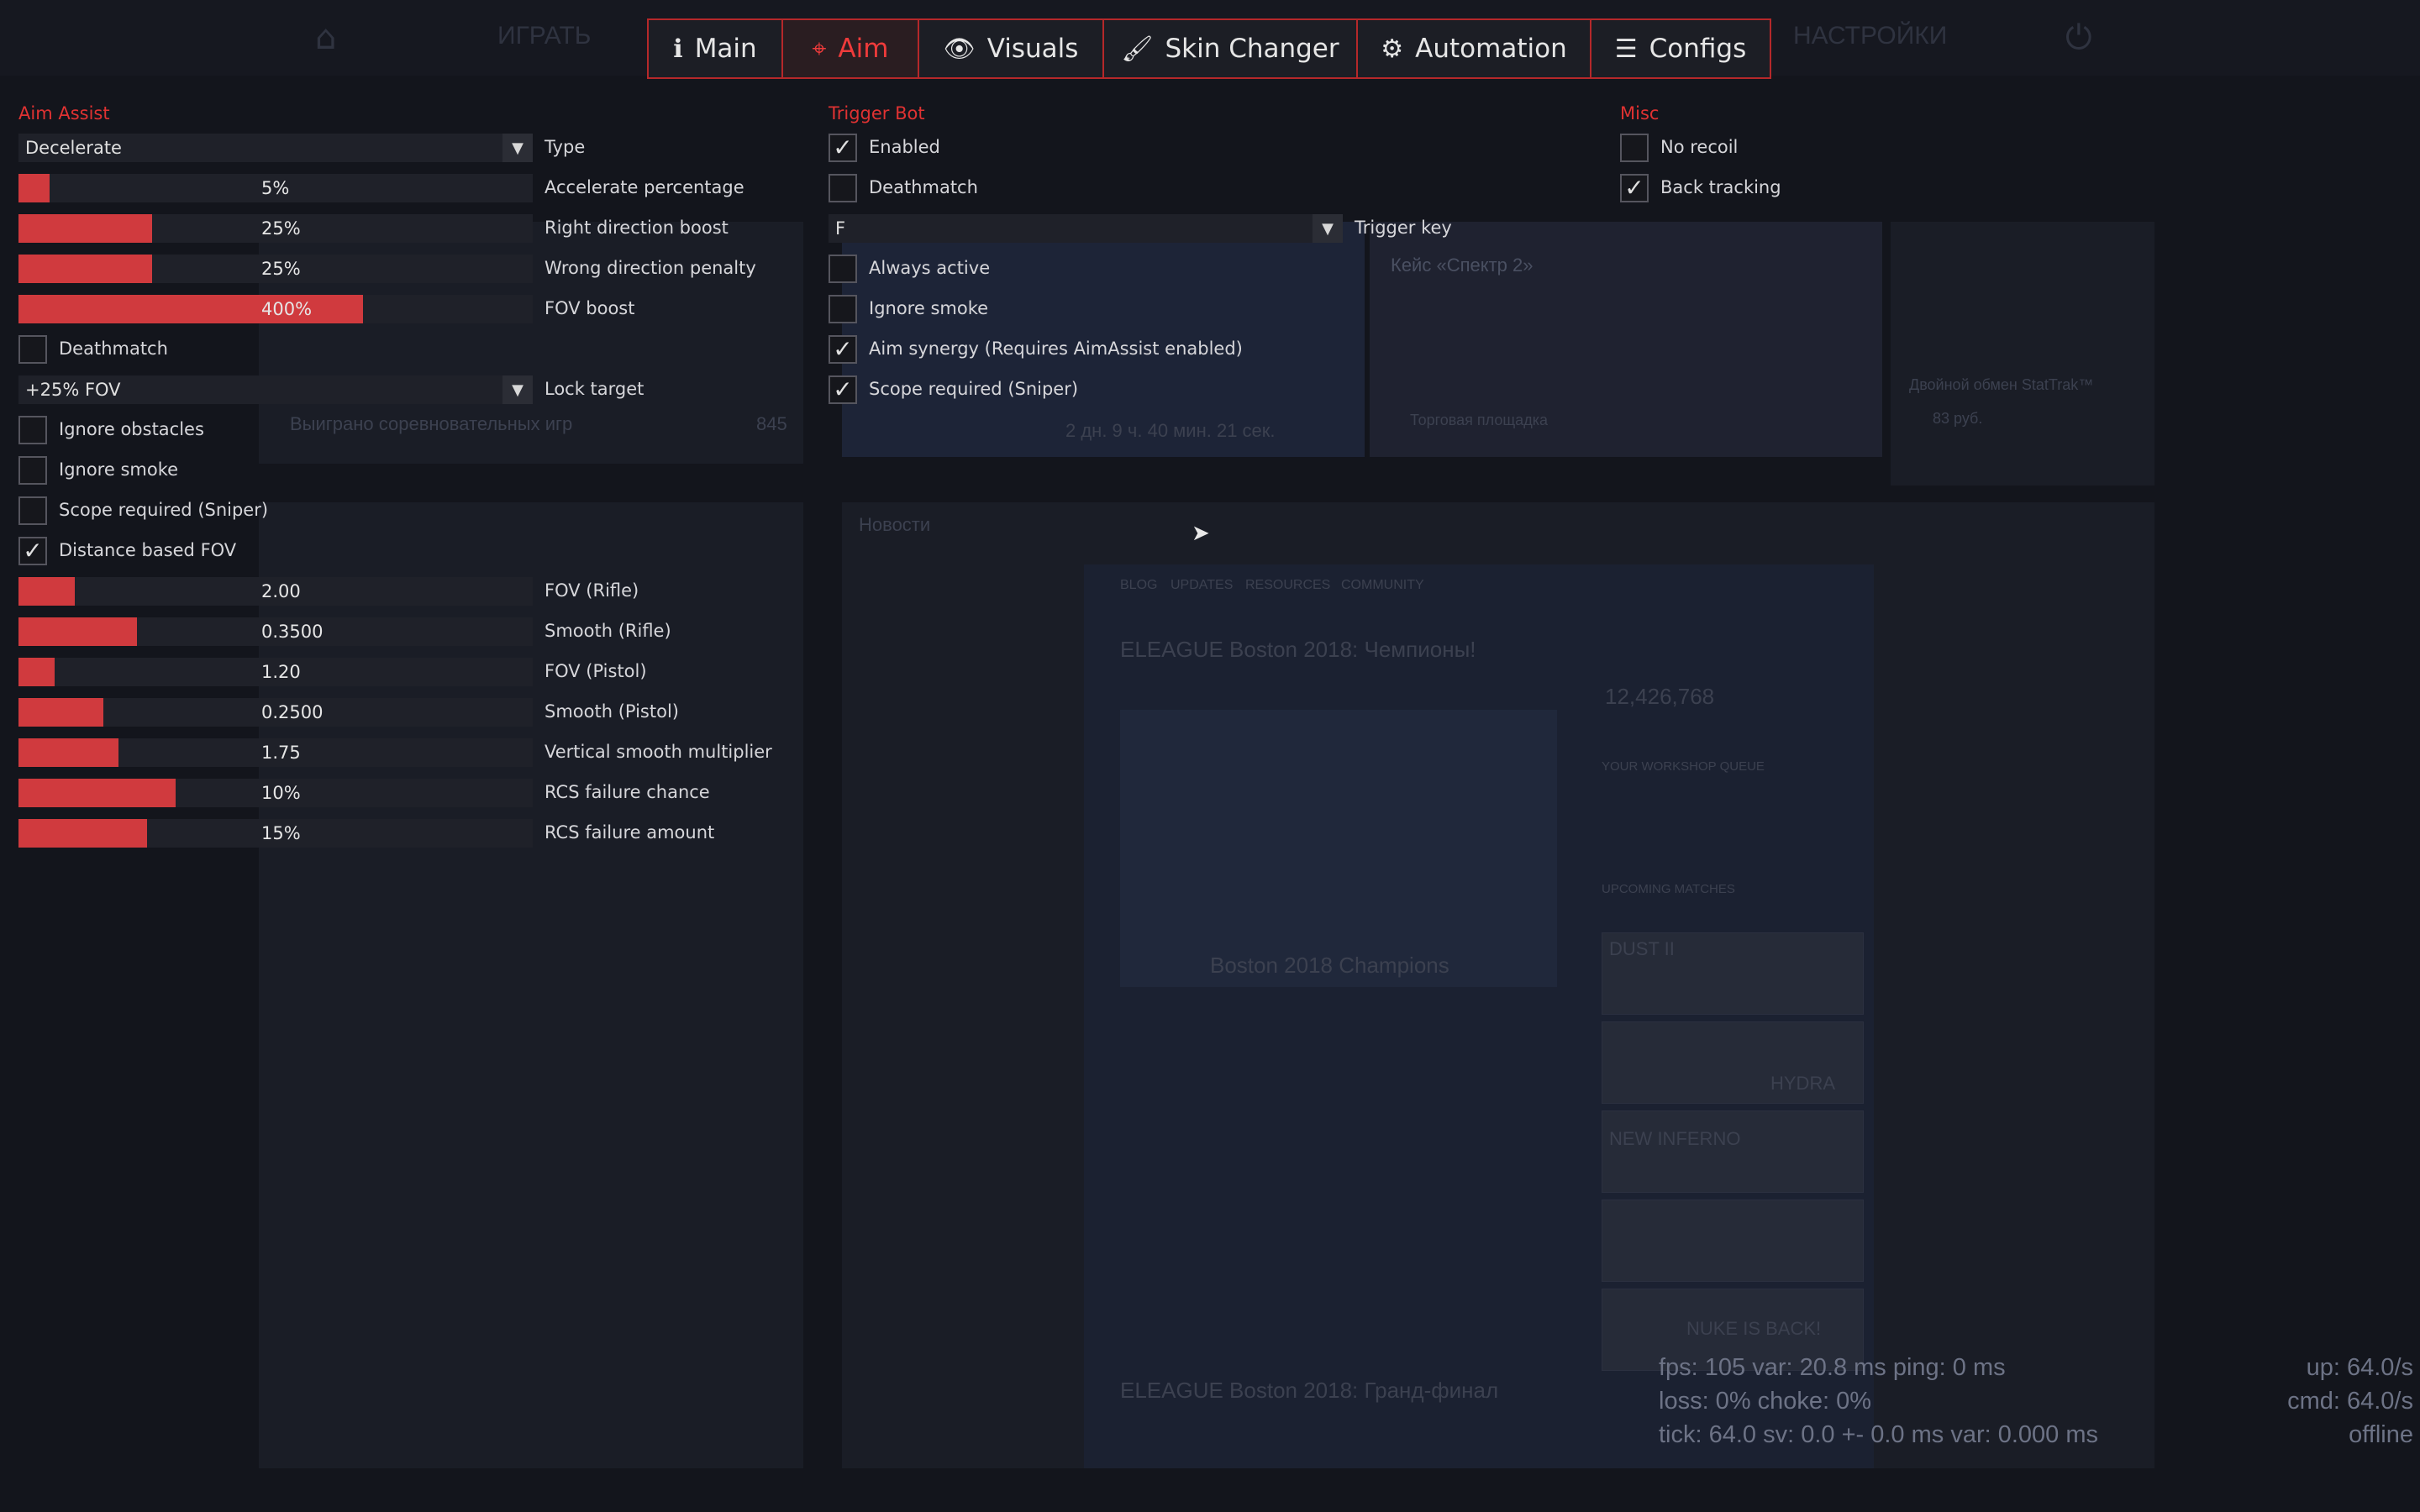 This screenshot has height=1512, width=2420. I want to click on tab-aim: ⌖ Aim, so click(851, 48).